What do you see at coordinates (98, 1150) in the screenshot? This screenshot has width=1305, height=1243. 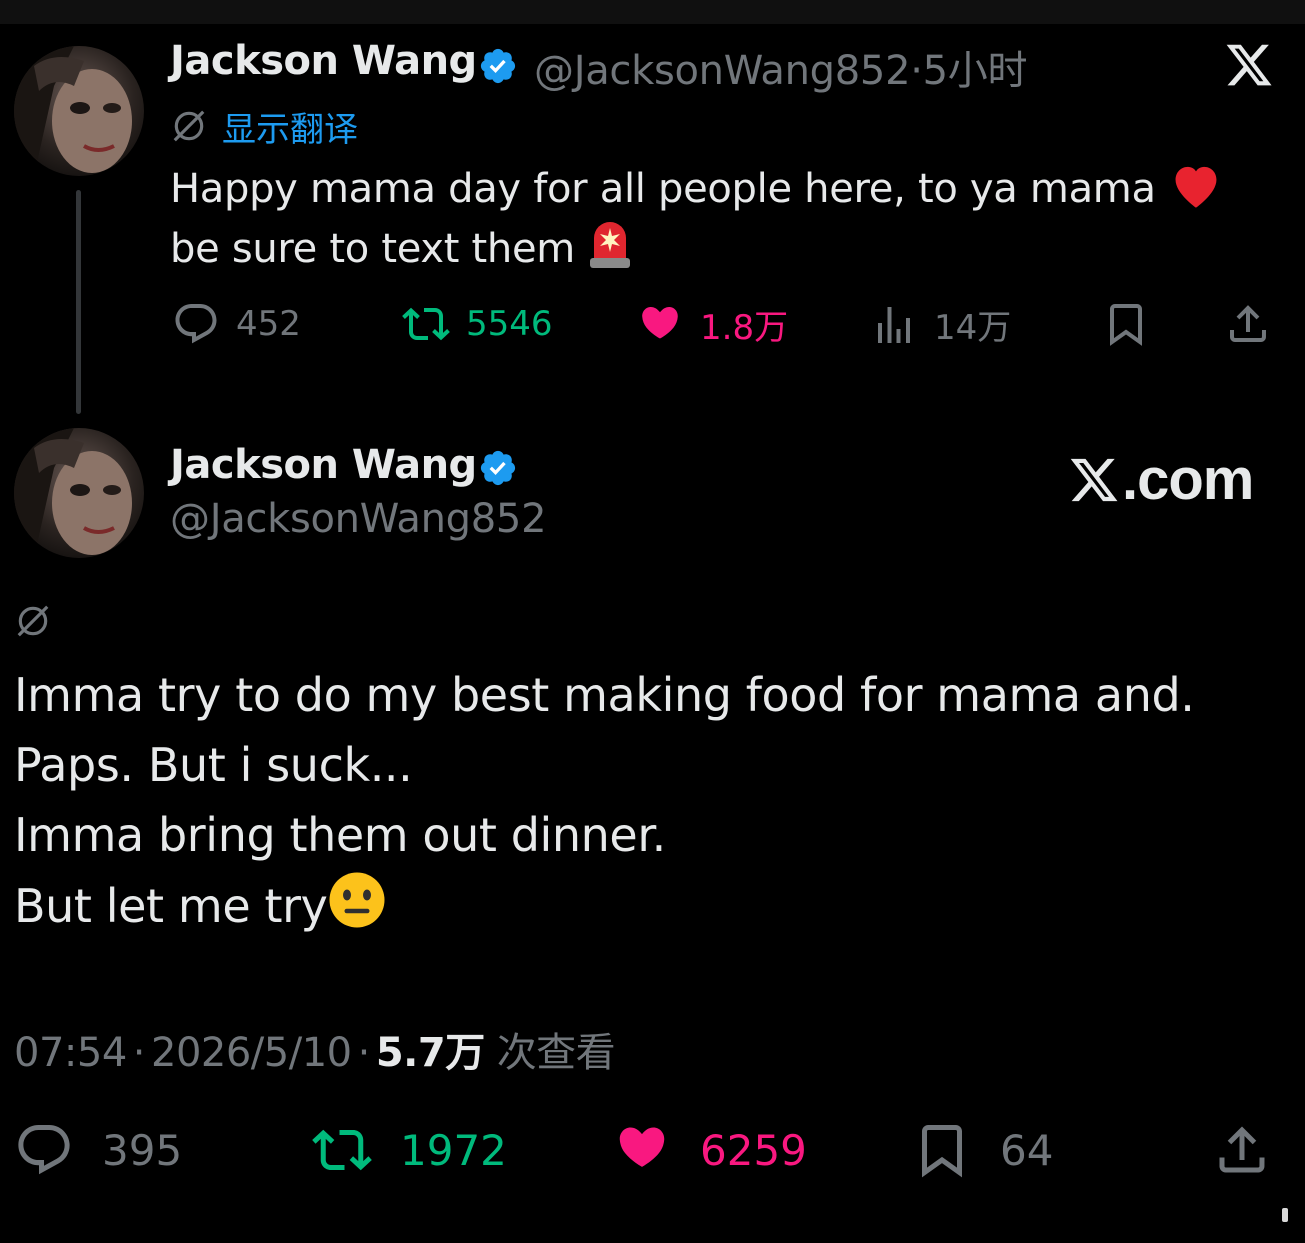 I see `reply-button: 395` at bounding box center [98, 1150].